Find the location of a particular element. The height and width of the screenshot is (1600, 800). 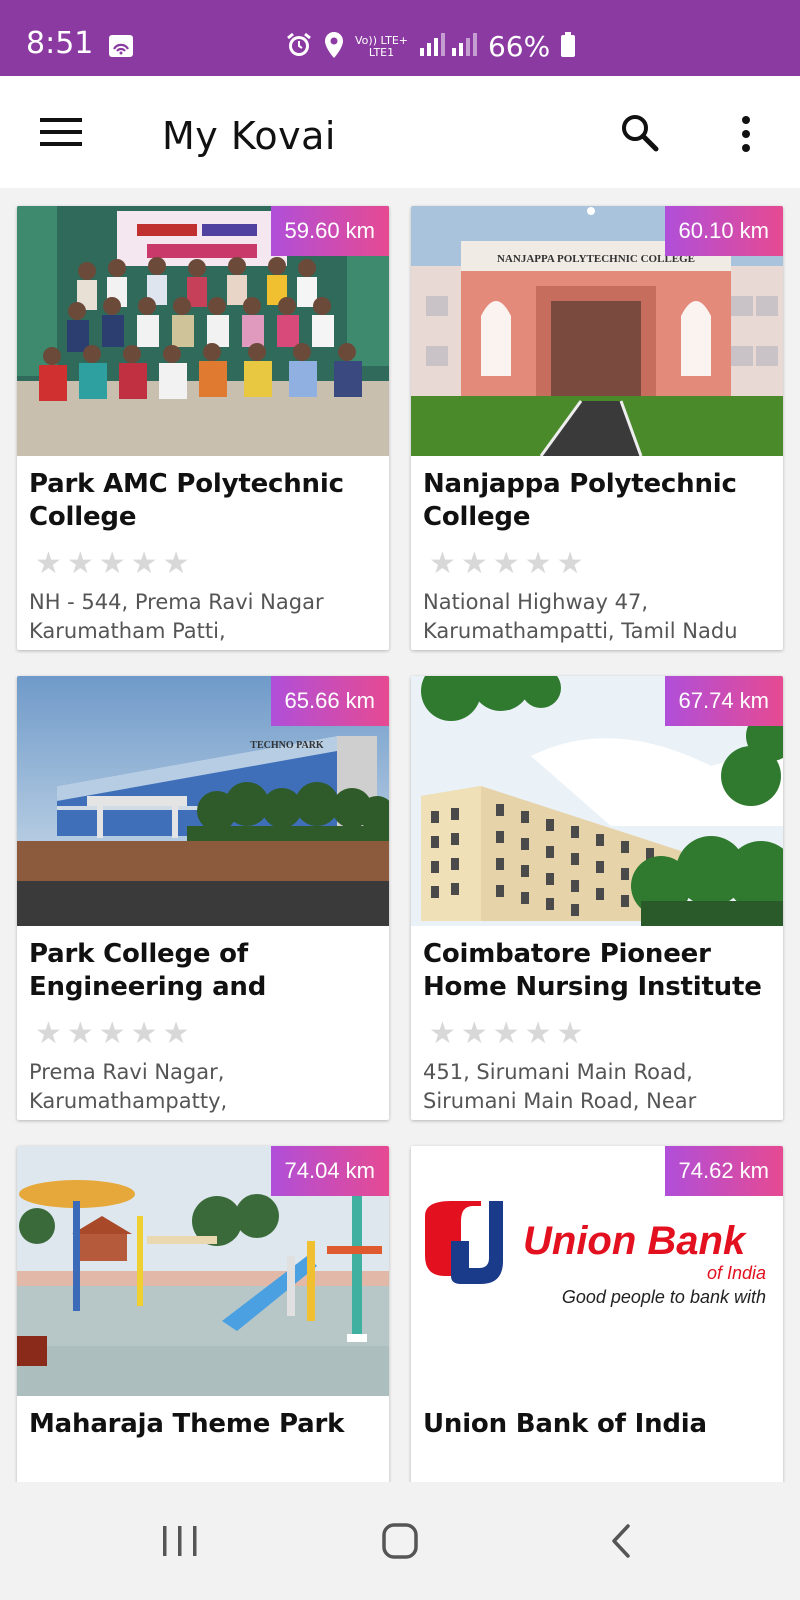

more-vert-icon is located at coordinates (746, 134).